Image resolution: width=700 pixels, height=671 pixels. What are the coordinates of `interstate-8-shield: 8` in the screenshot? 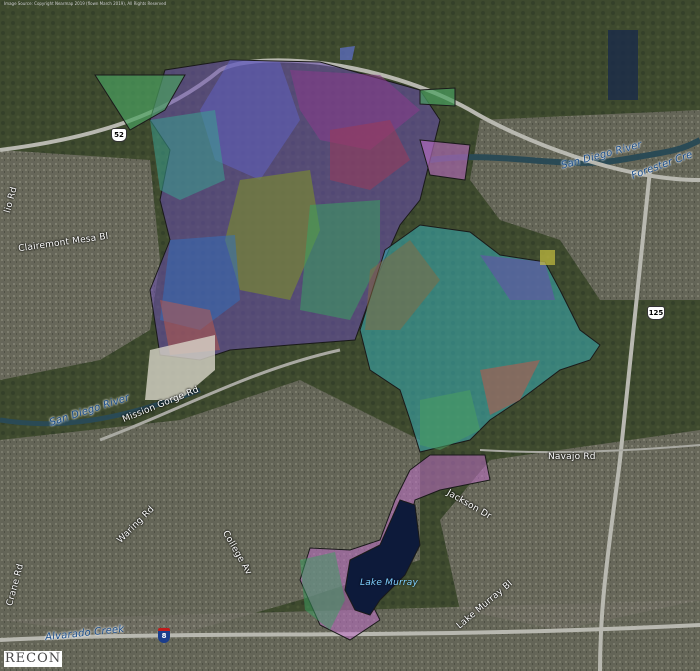 It's located at (164, 635).